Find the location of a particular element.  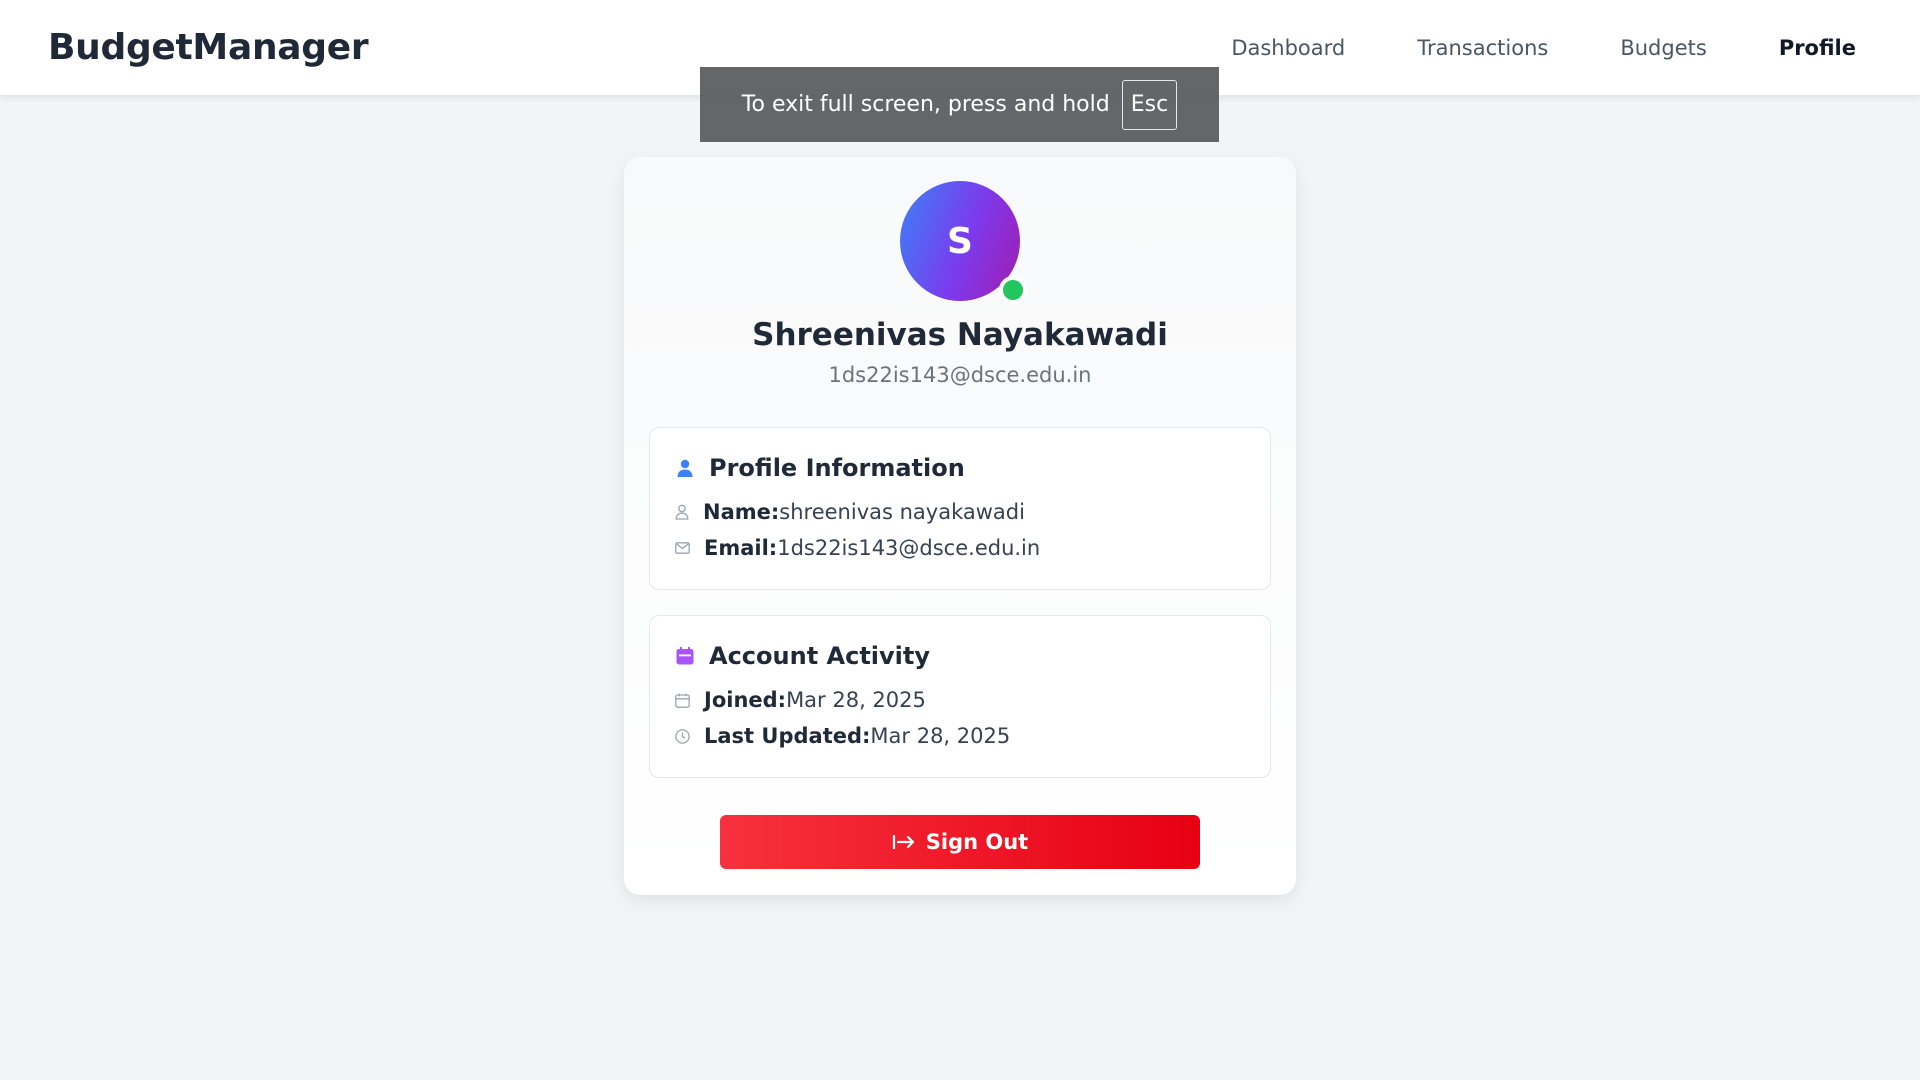

main-nav: Dashboard Transactions Budgets Profile is located at coordinates (1543, 48).